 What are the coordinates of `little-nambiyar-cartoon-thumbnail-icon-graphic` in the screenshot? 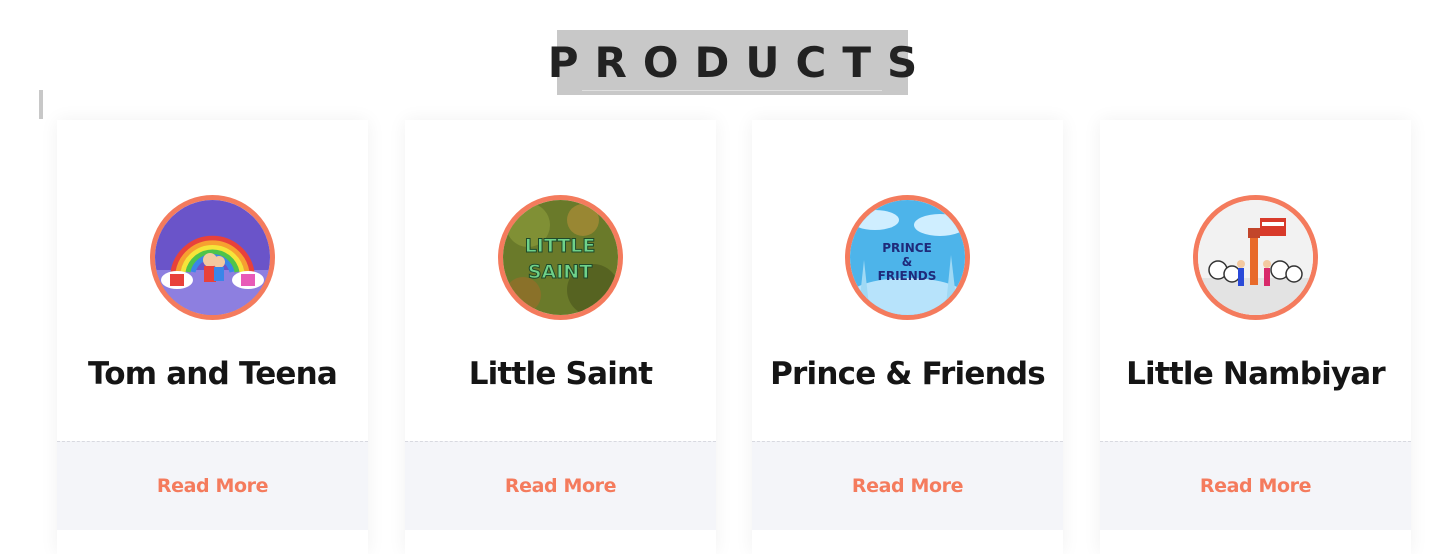 It's located at (1255, 257).